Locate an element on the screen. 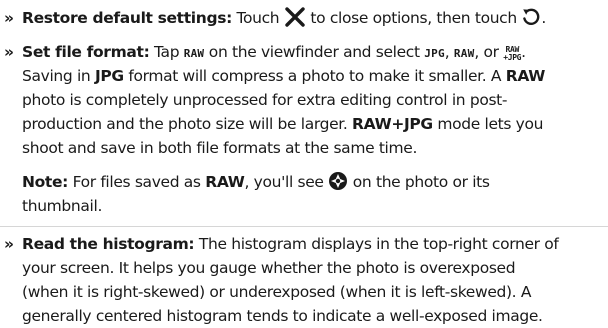 This screenshot has height=328, width=608. jpg-icon: JPG is located at coordinates (434, 53).